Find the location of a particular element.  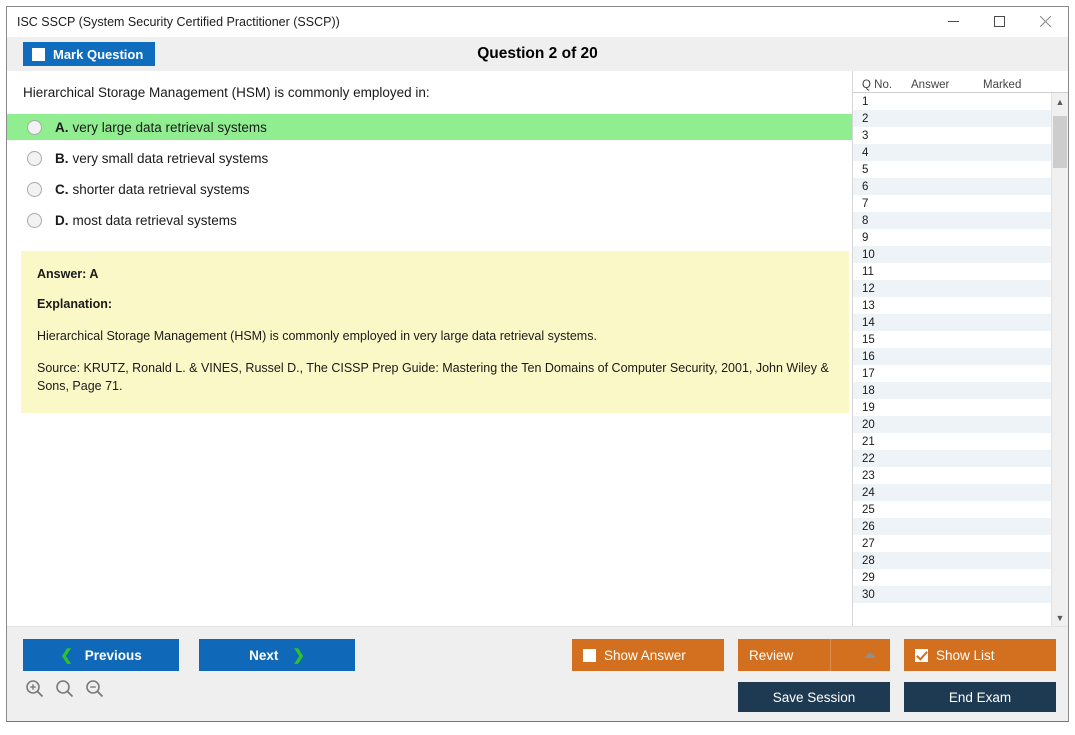

radio-a is located at coordinates (34, 127).